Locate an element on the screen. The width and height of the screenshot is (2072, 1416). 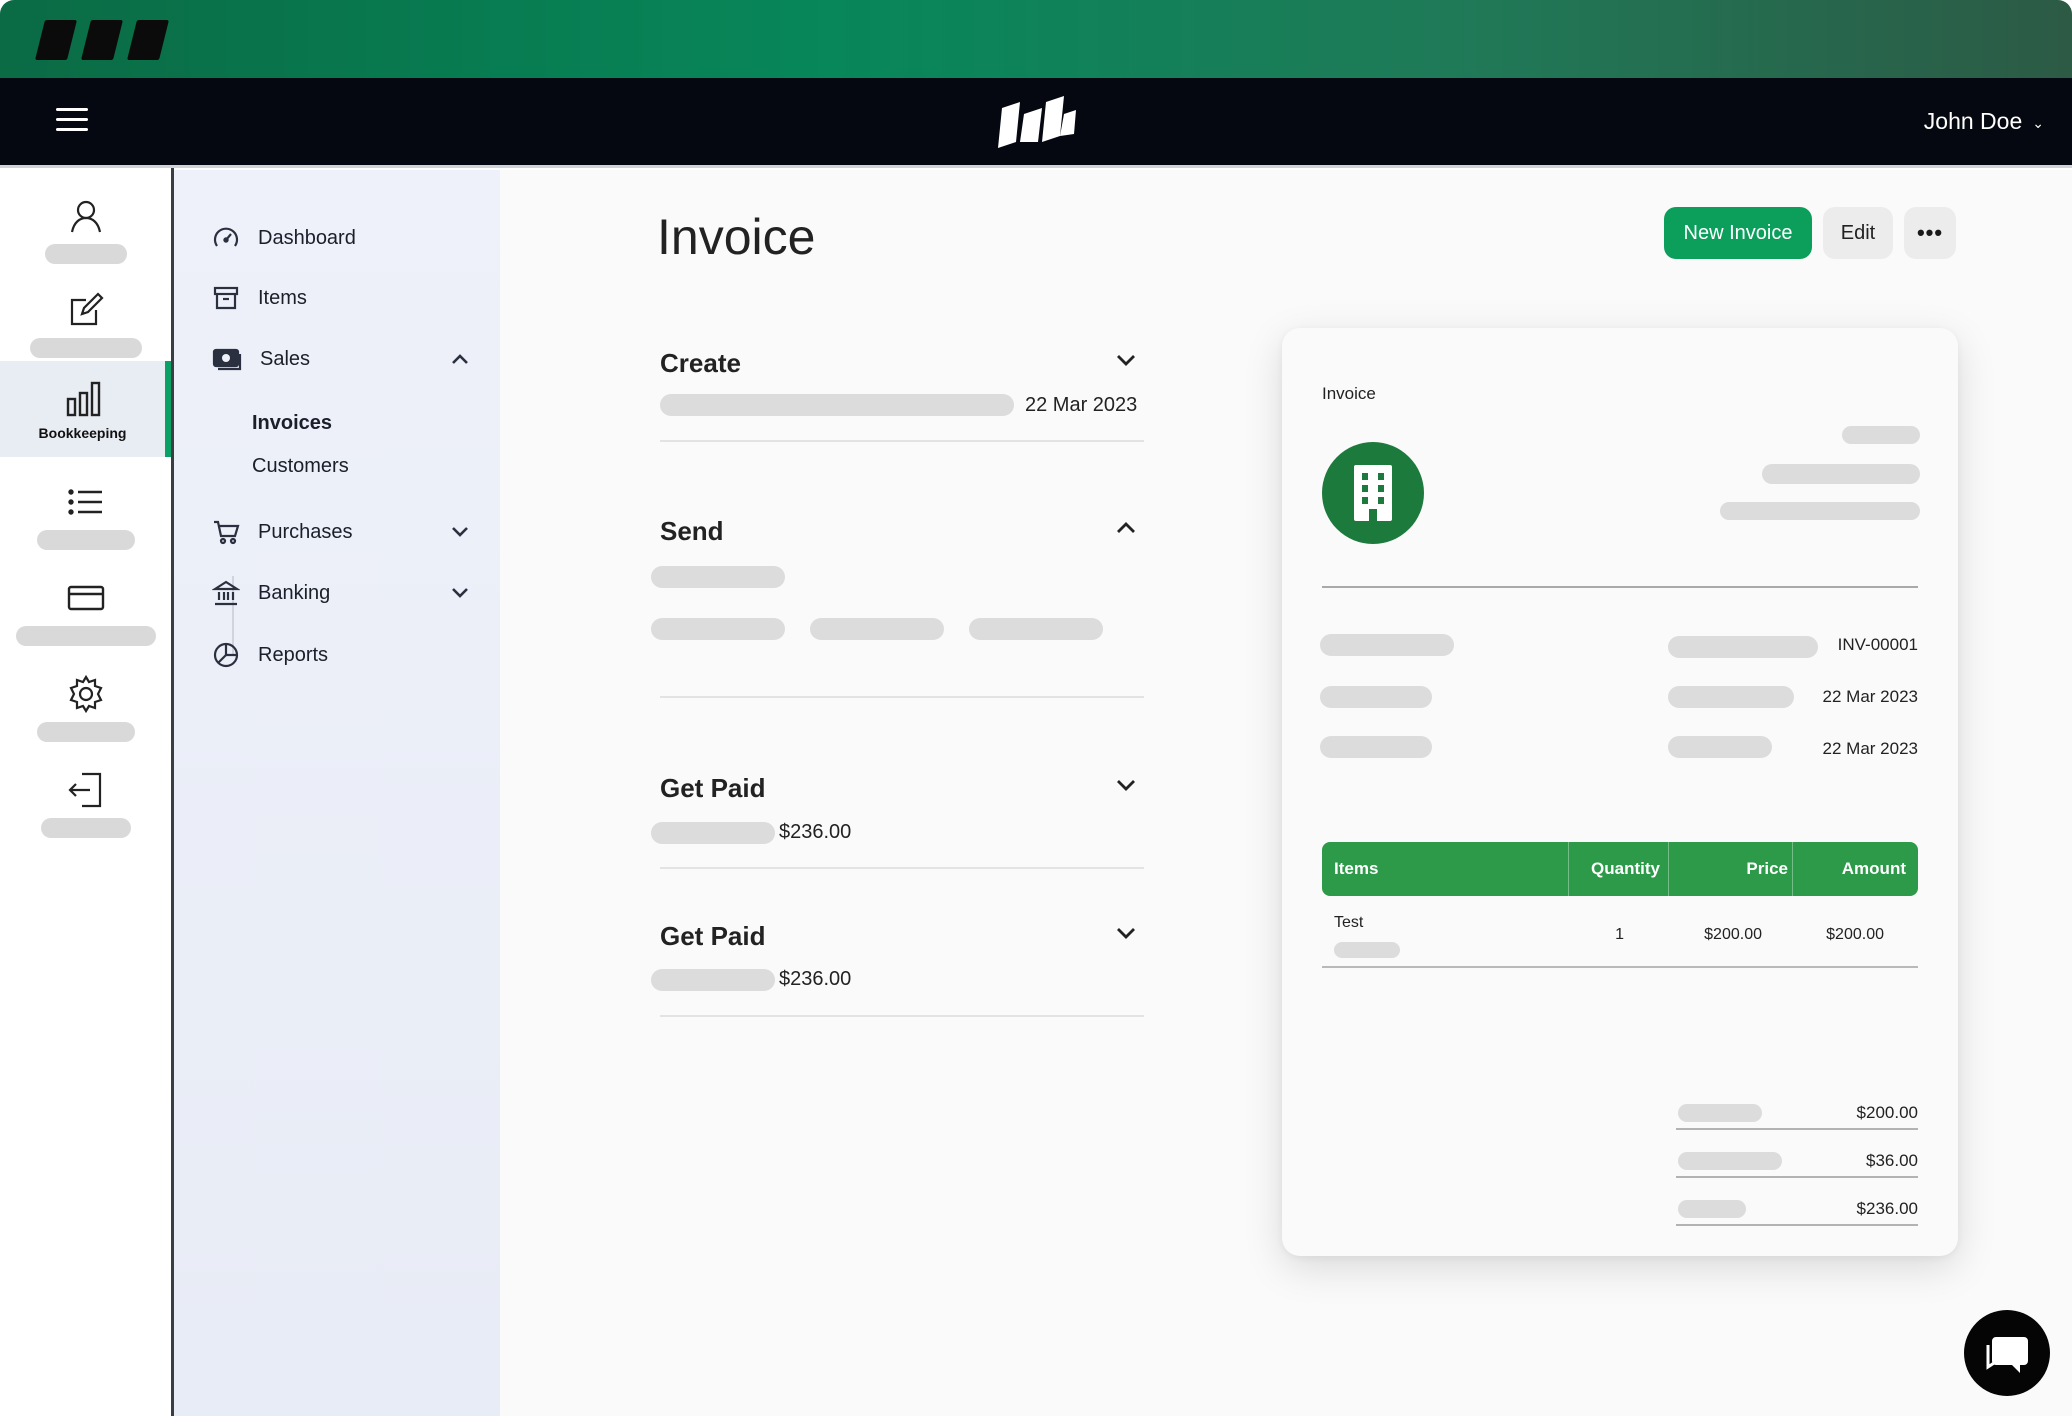
rail-item-edit is located at coordinates (85, 319).